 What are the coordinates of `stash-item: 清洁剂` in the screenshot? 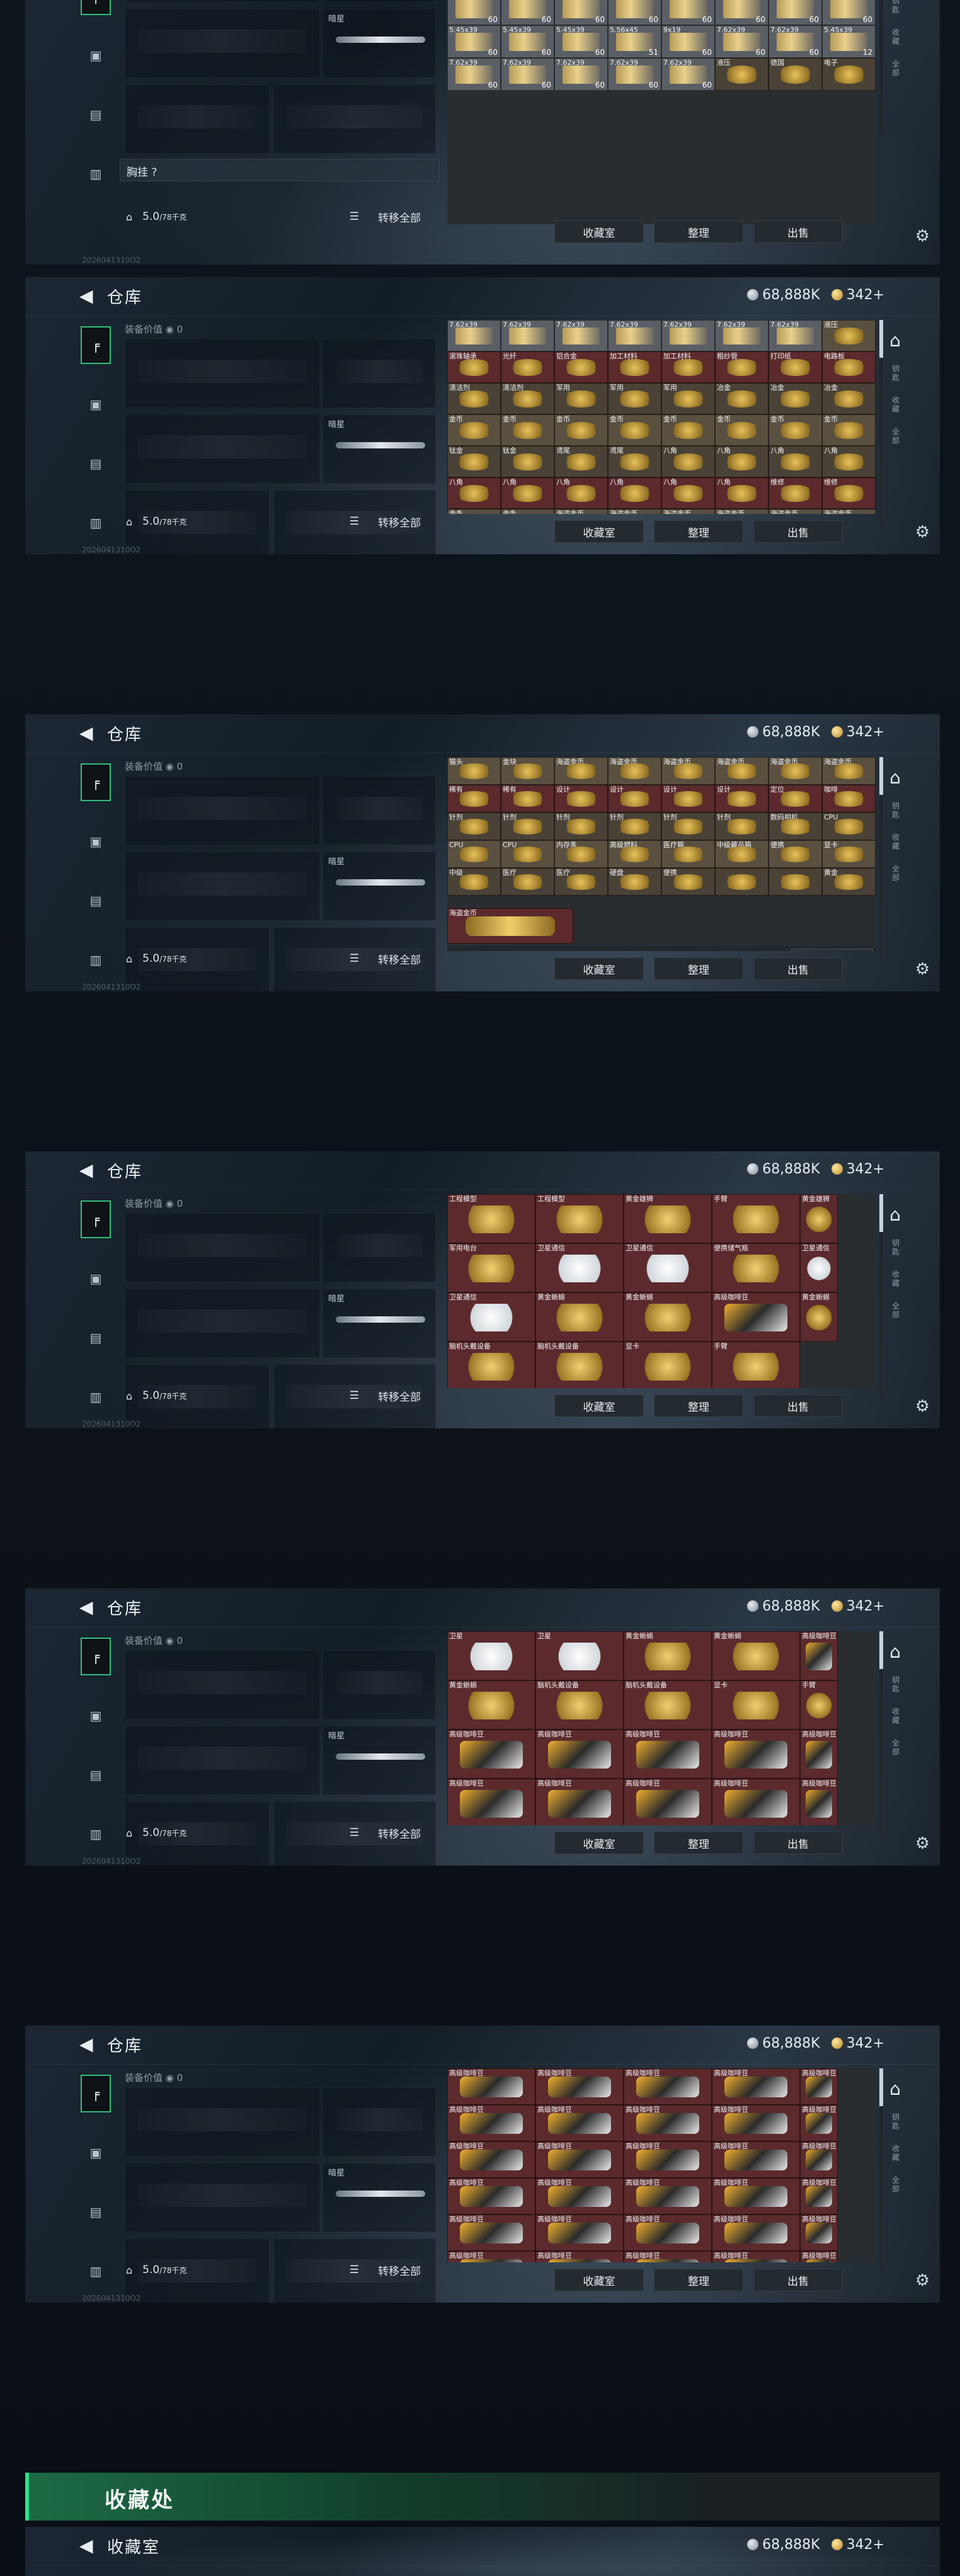 It's located at (527, 398).